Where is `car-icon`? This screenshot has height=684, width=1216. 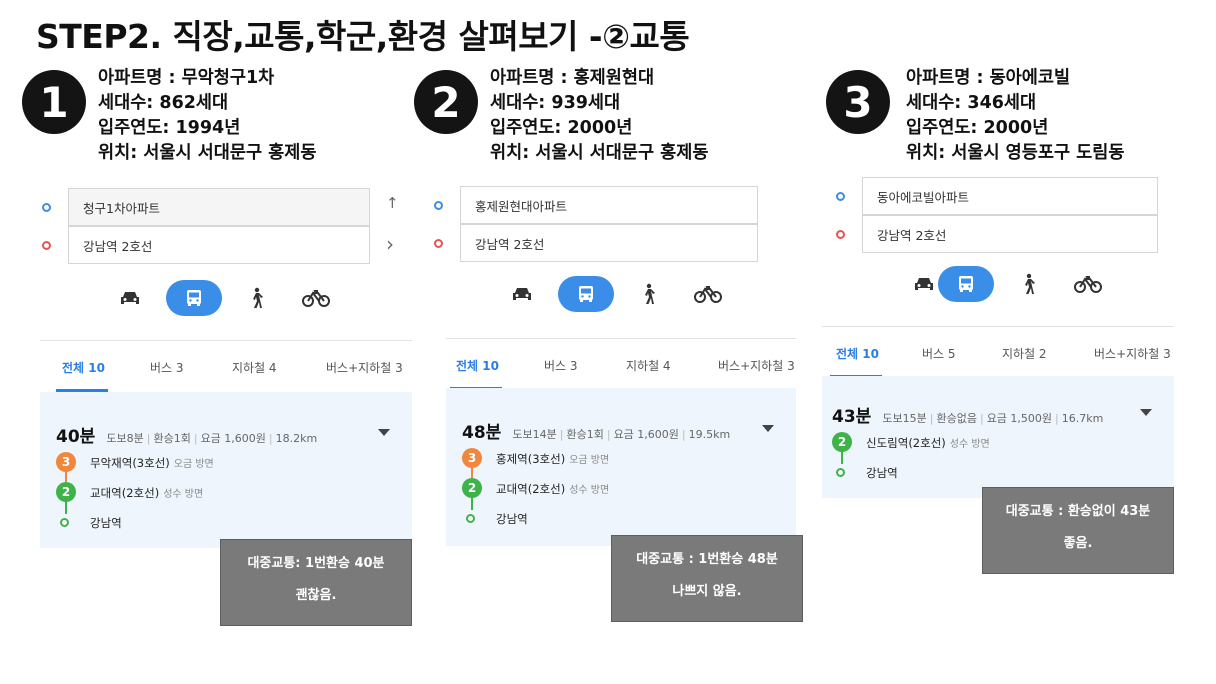
car-icon is located at coordinates (130, 298).